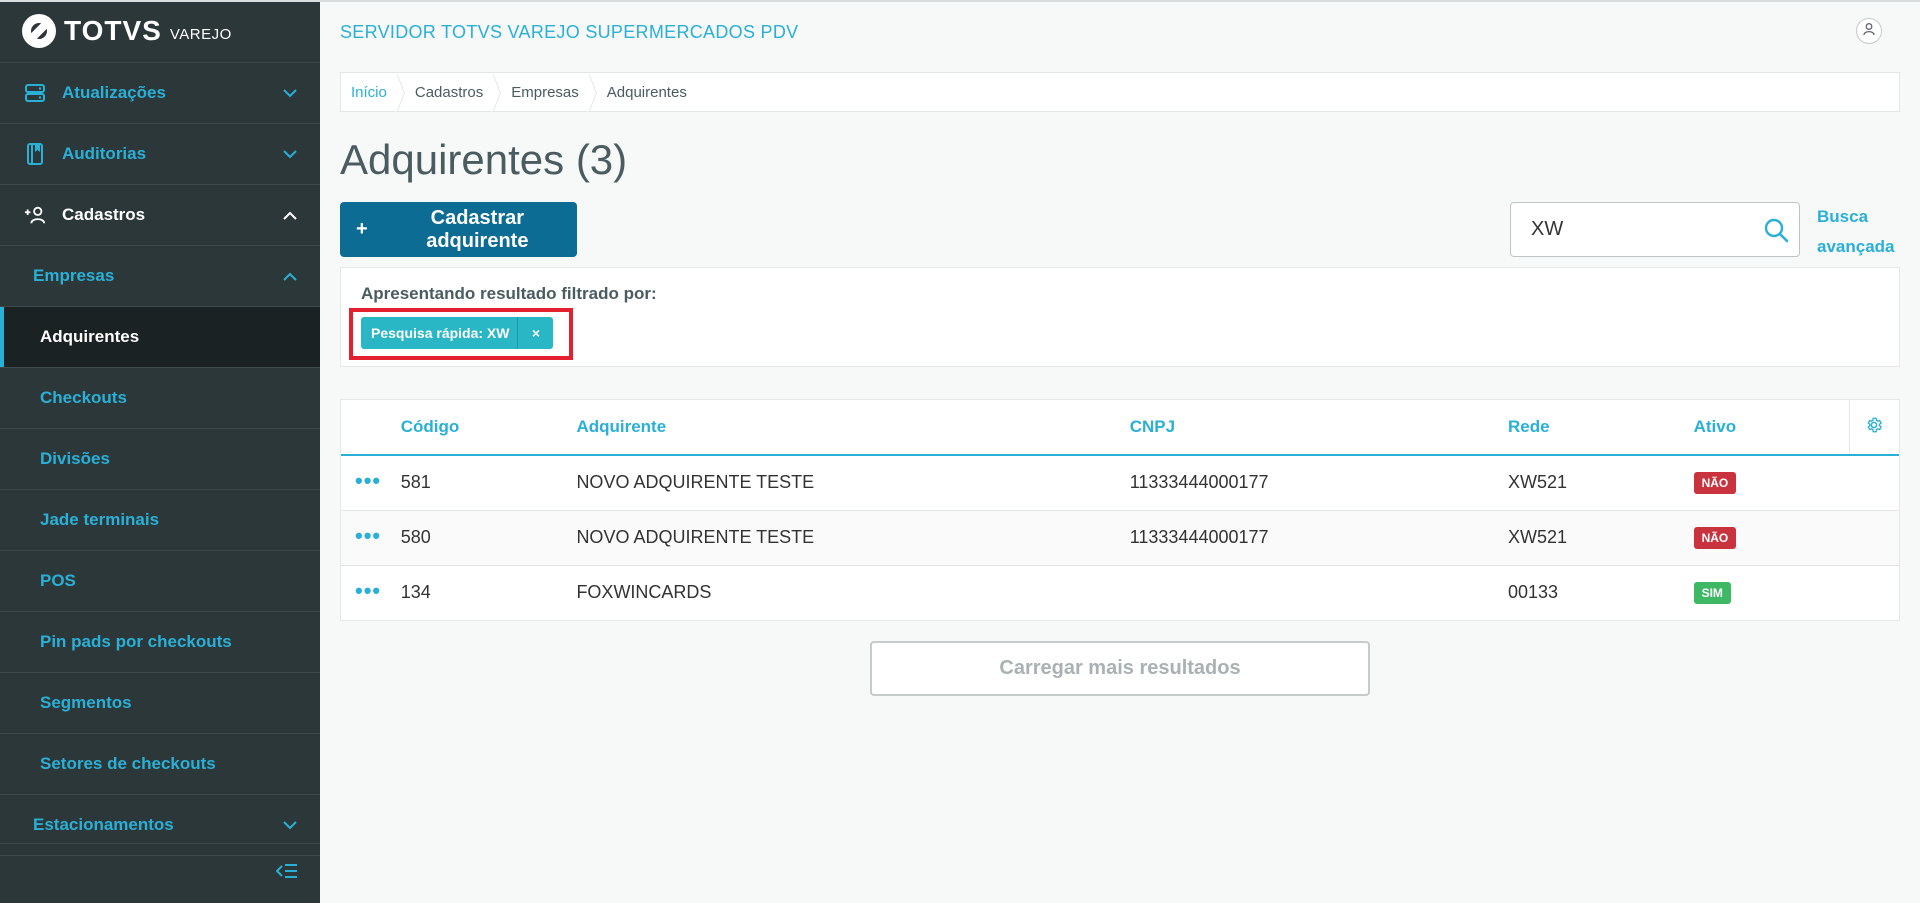  Describe the element at coordinates (1712, 593) in the screenshot. I see `status-badge: SIM` at that location.